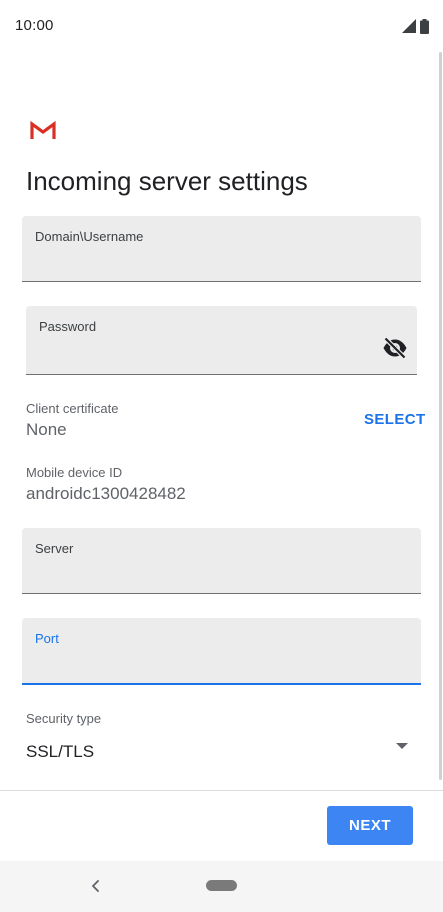  Describe the element at coordinates (89, 236) in the screenshot. I see `username-label: Domain\Username` at that location.